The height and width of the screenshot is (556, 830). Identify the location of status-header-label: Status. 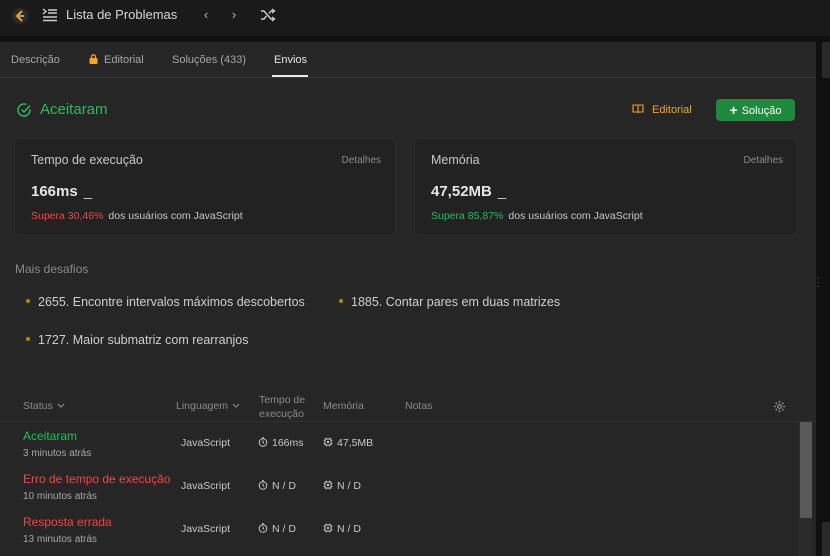
(38, 406).